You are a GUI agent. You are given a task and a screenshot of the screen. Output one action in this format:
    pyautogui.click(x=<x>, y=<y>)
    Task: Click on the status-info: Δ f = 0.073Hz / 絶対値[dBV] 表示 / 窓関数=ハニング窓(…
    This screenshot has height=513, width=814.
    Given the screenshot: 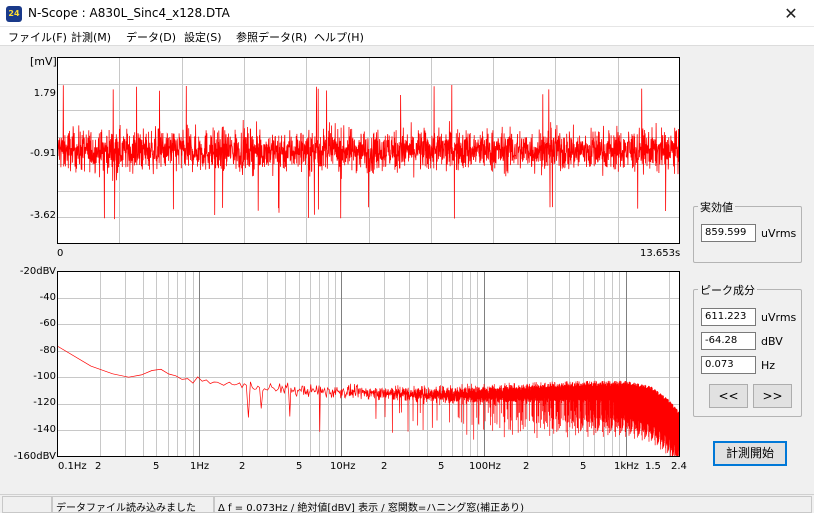 What is the action you would take?
    pyautogui.click(x=513, y=504)
    